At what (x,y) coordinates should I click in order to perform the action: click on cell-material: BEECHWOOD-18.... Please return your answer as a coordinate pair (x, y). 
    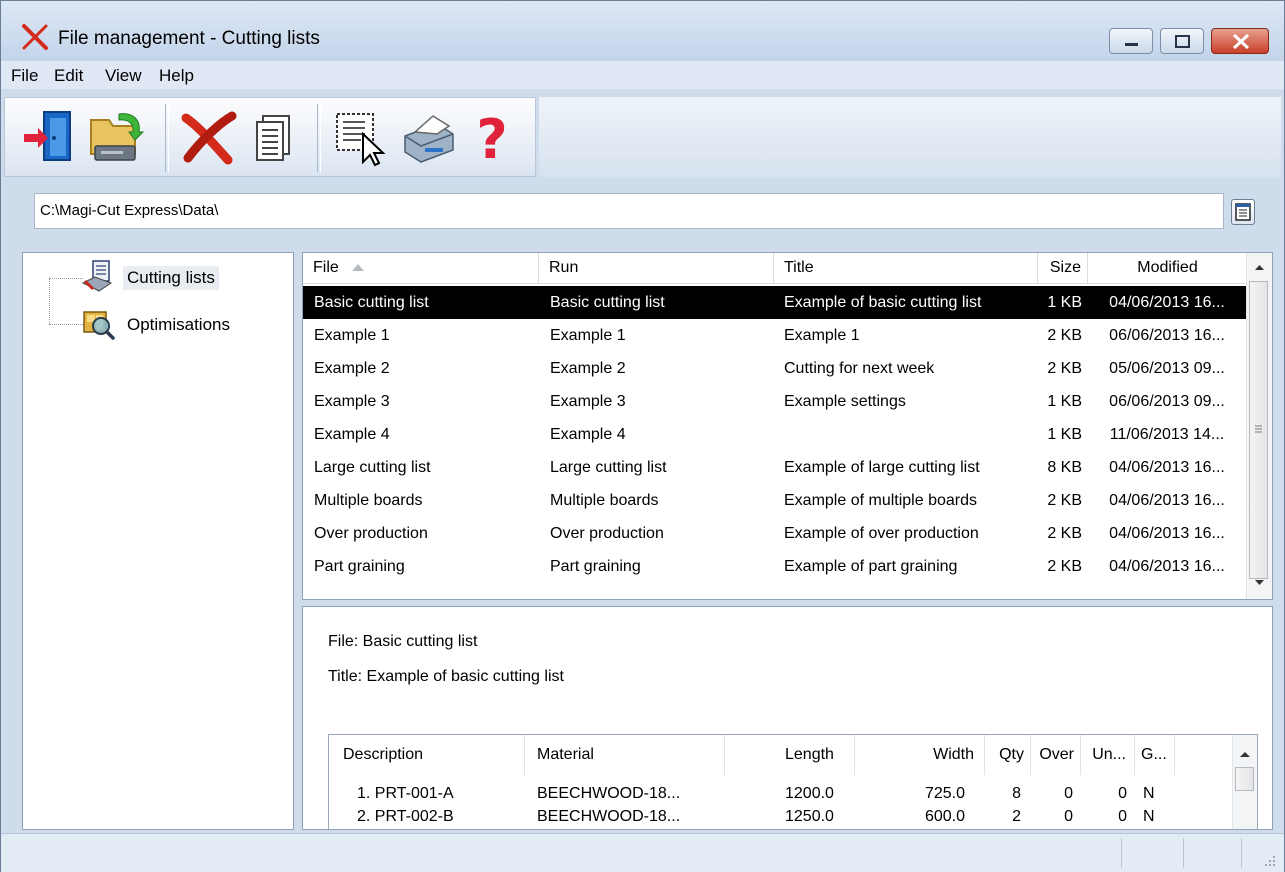
    Looking at the image, I should click on (609, 793).